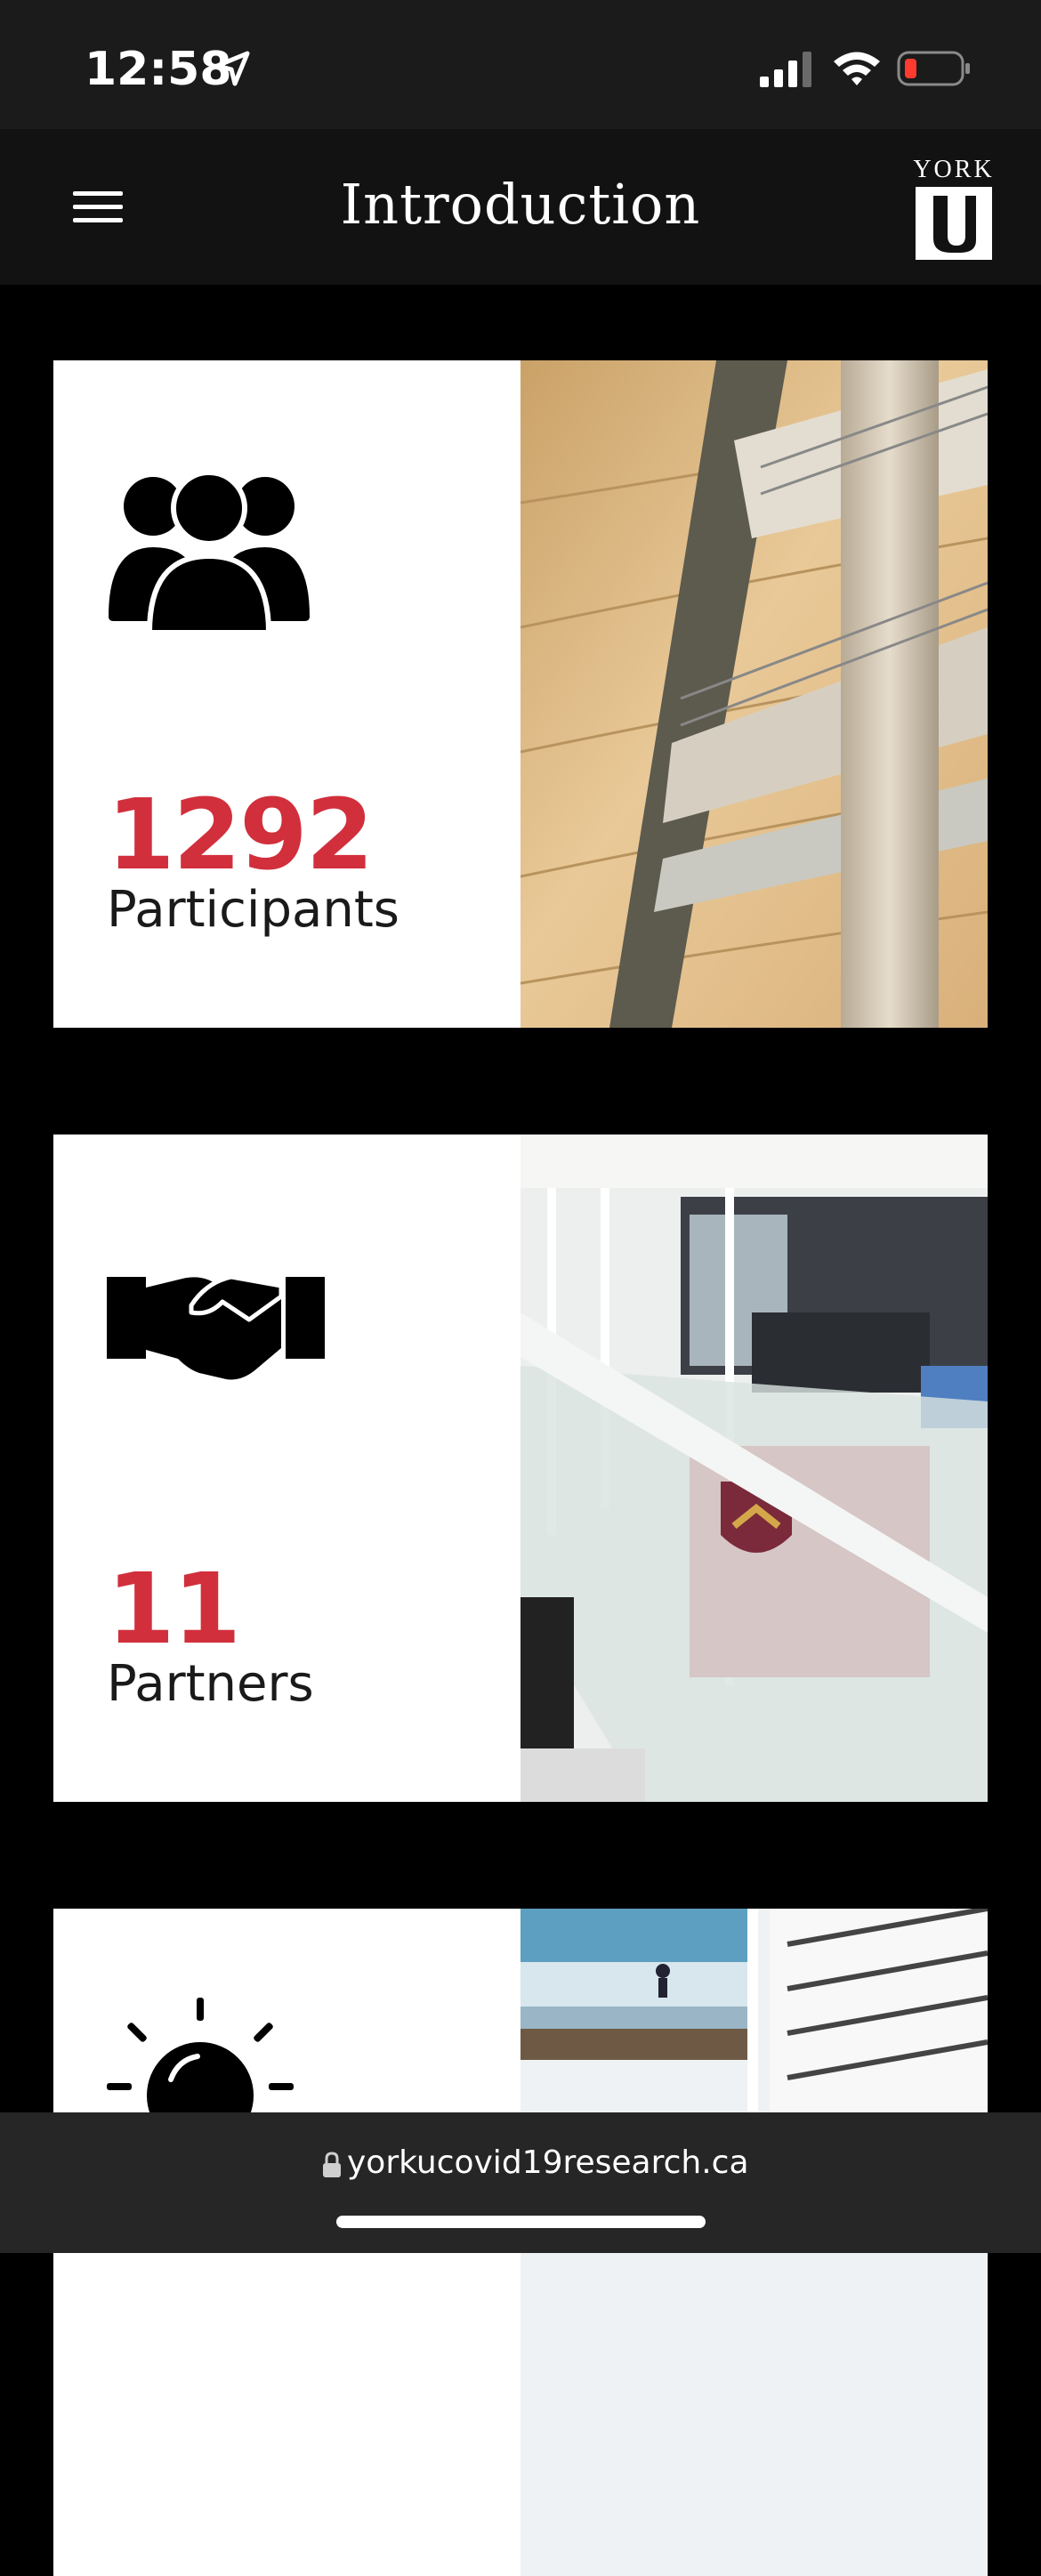 This screenshot has height=2576, width=1041. Describe the element at coordinates (520, 204) in the screenshot. I see `page-title: Introduction` at that location.